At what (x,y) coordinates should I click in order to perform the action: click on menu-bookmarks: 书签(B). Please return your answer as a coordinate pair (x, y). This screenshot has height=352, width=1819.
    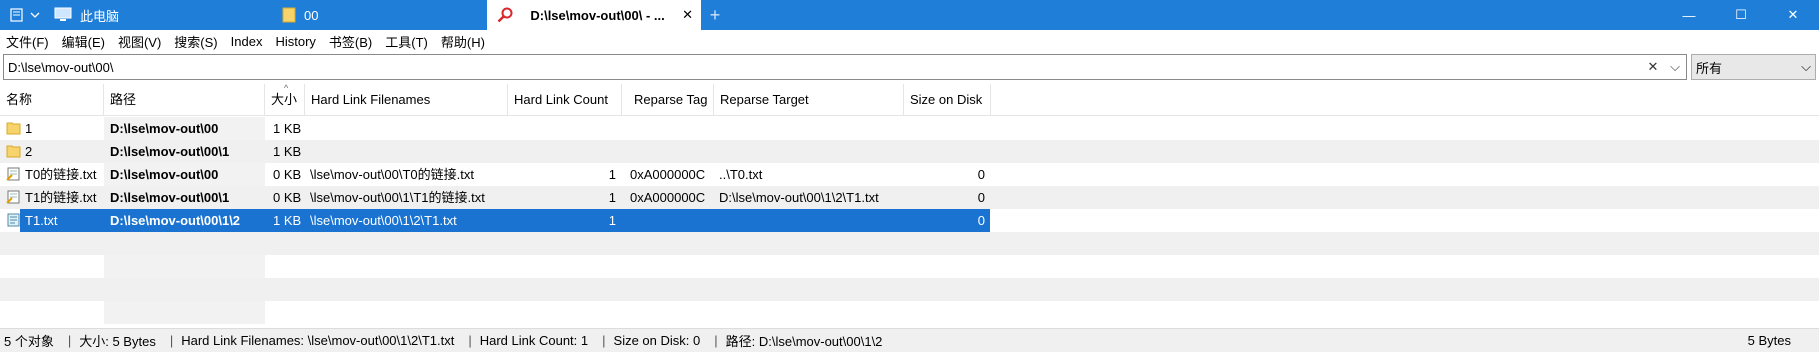
    Looking at the image, I should click on (350, 41).